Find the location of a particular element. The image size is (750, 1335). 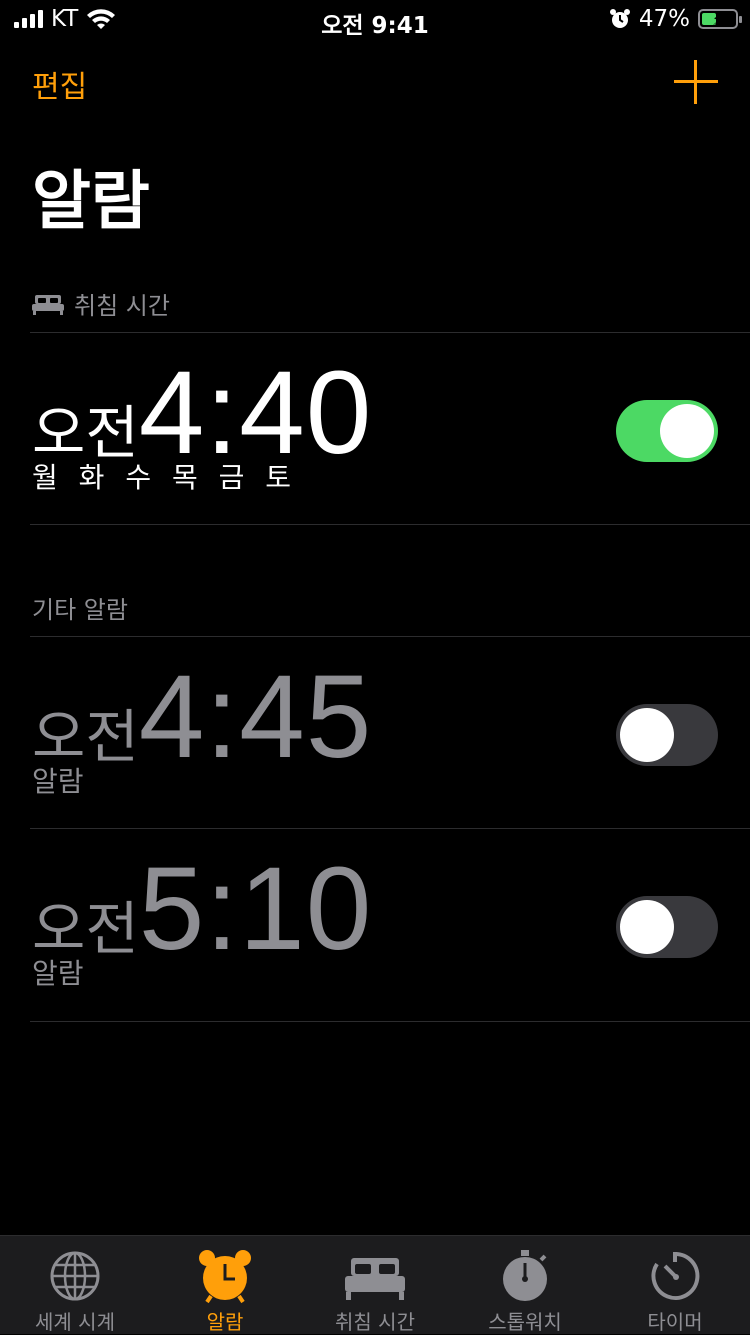

timer-icon is located at coordinates (675, 1275).